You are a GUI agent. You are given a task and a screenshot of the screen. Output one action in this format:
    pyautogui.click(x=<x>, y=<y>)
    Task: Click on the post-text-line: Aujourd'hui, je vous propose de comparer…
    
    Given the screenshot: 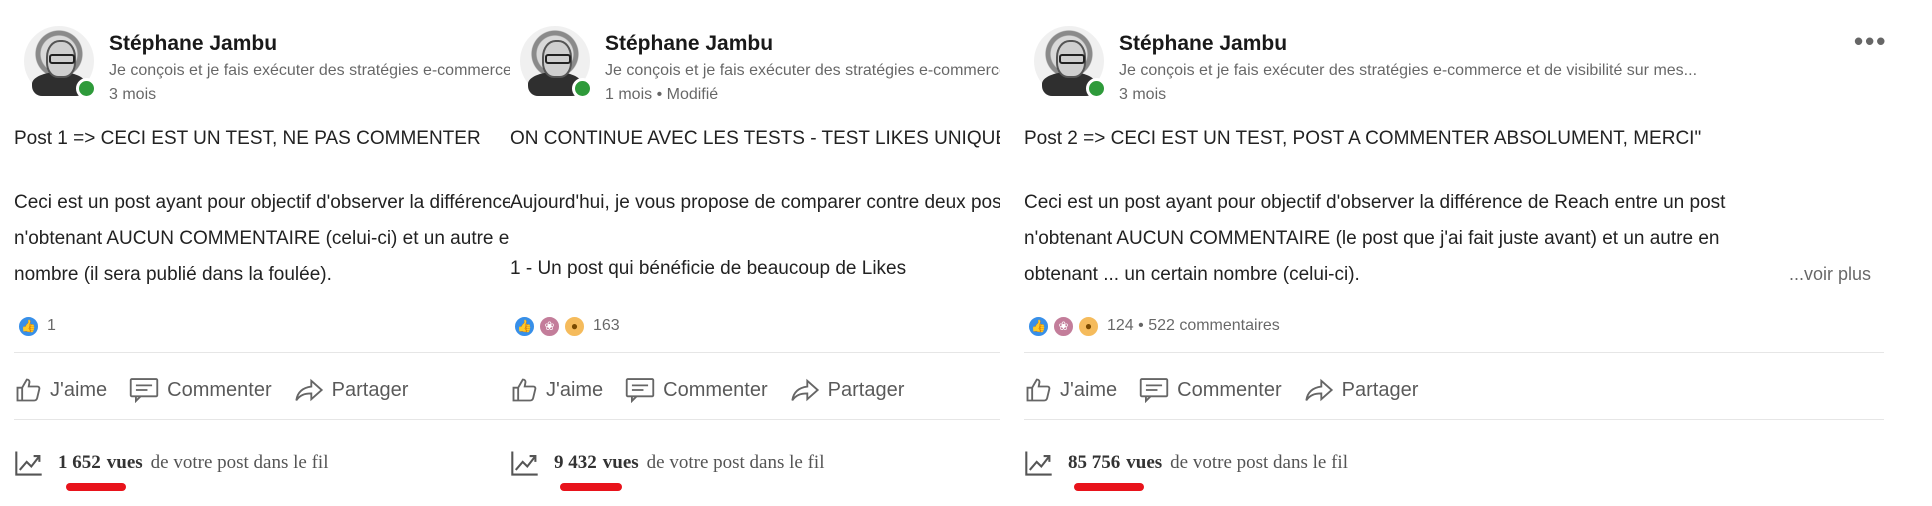 What is the action you would take?
    pyautogui.click(x=755, y=202)
    